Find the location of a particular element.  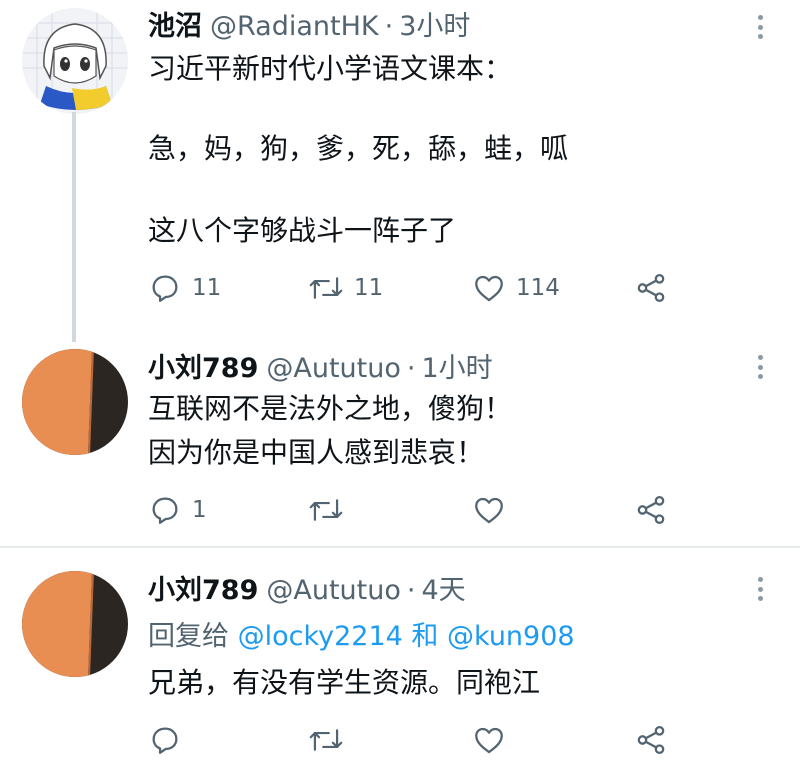

tweet-header: 小刘789 @Aututuo · 4天 is located at coordinates (307, 591).